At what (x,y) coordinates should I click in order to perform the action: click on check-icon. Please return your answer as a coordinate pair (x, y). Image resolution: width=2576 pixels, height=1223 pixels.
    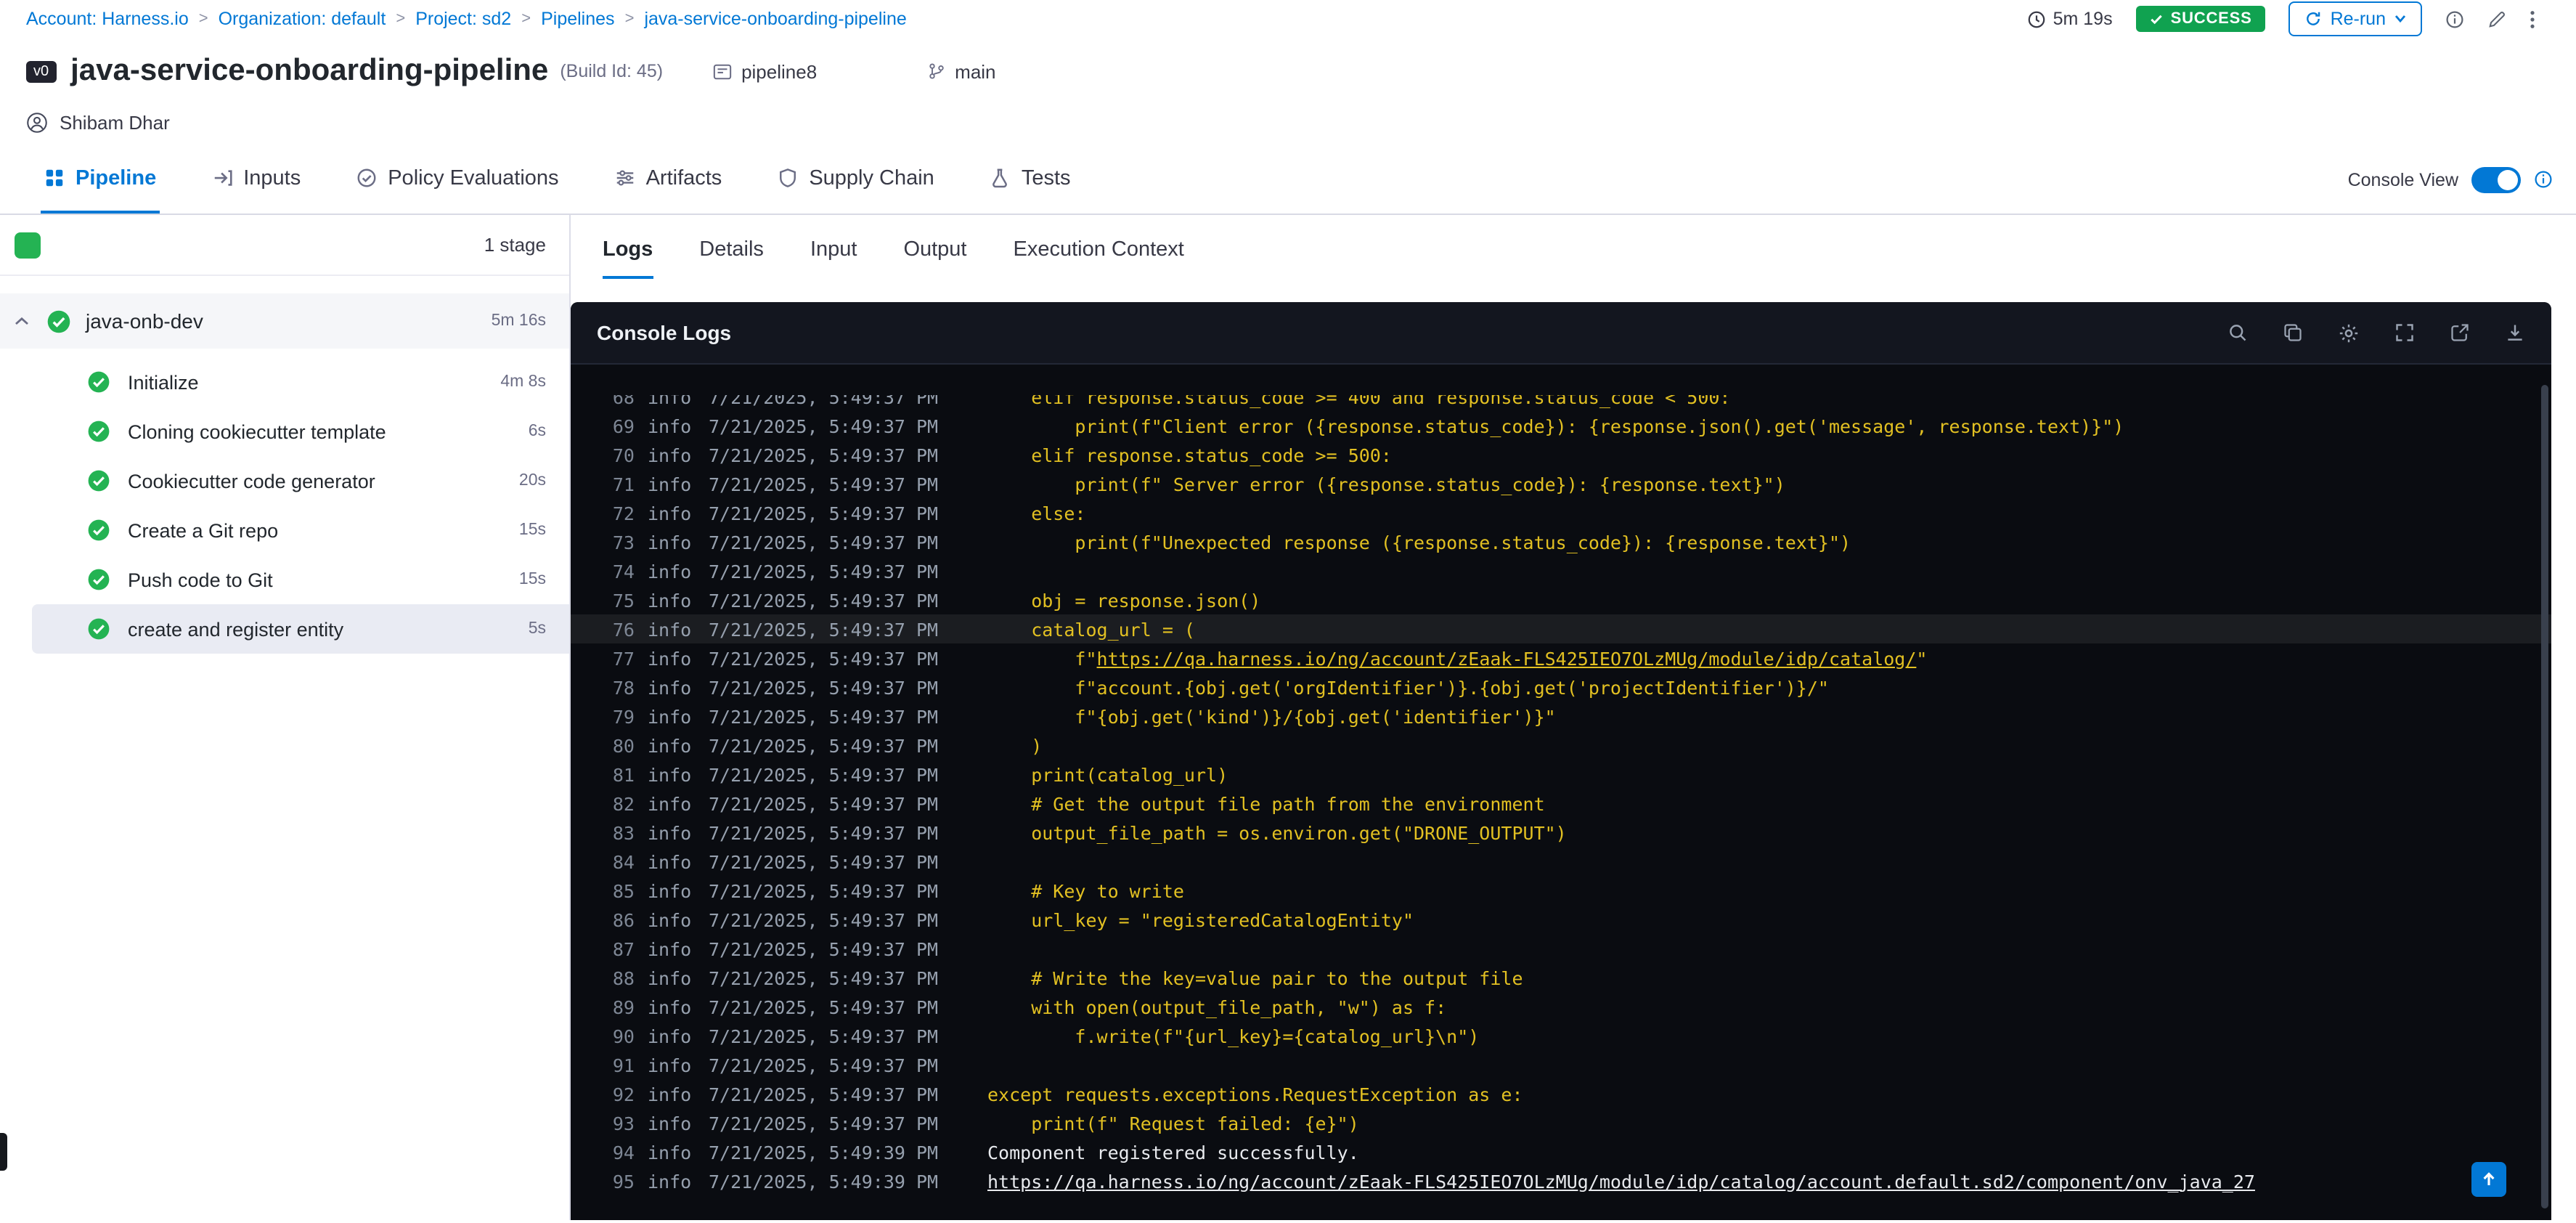
    Looking at the image, I should click on (2156, 19).